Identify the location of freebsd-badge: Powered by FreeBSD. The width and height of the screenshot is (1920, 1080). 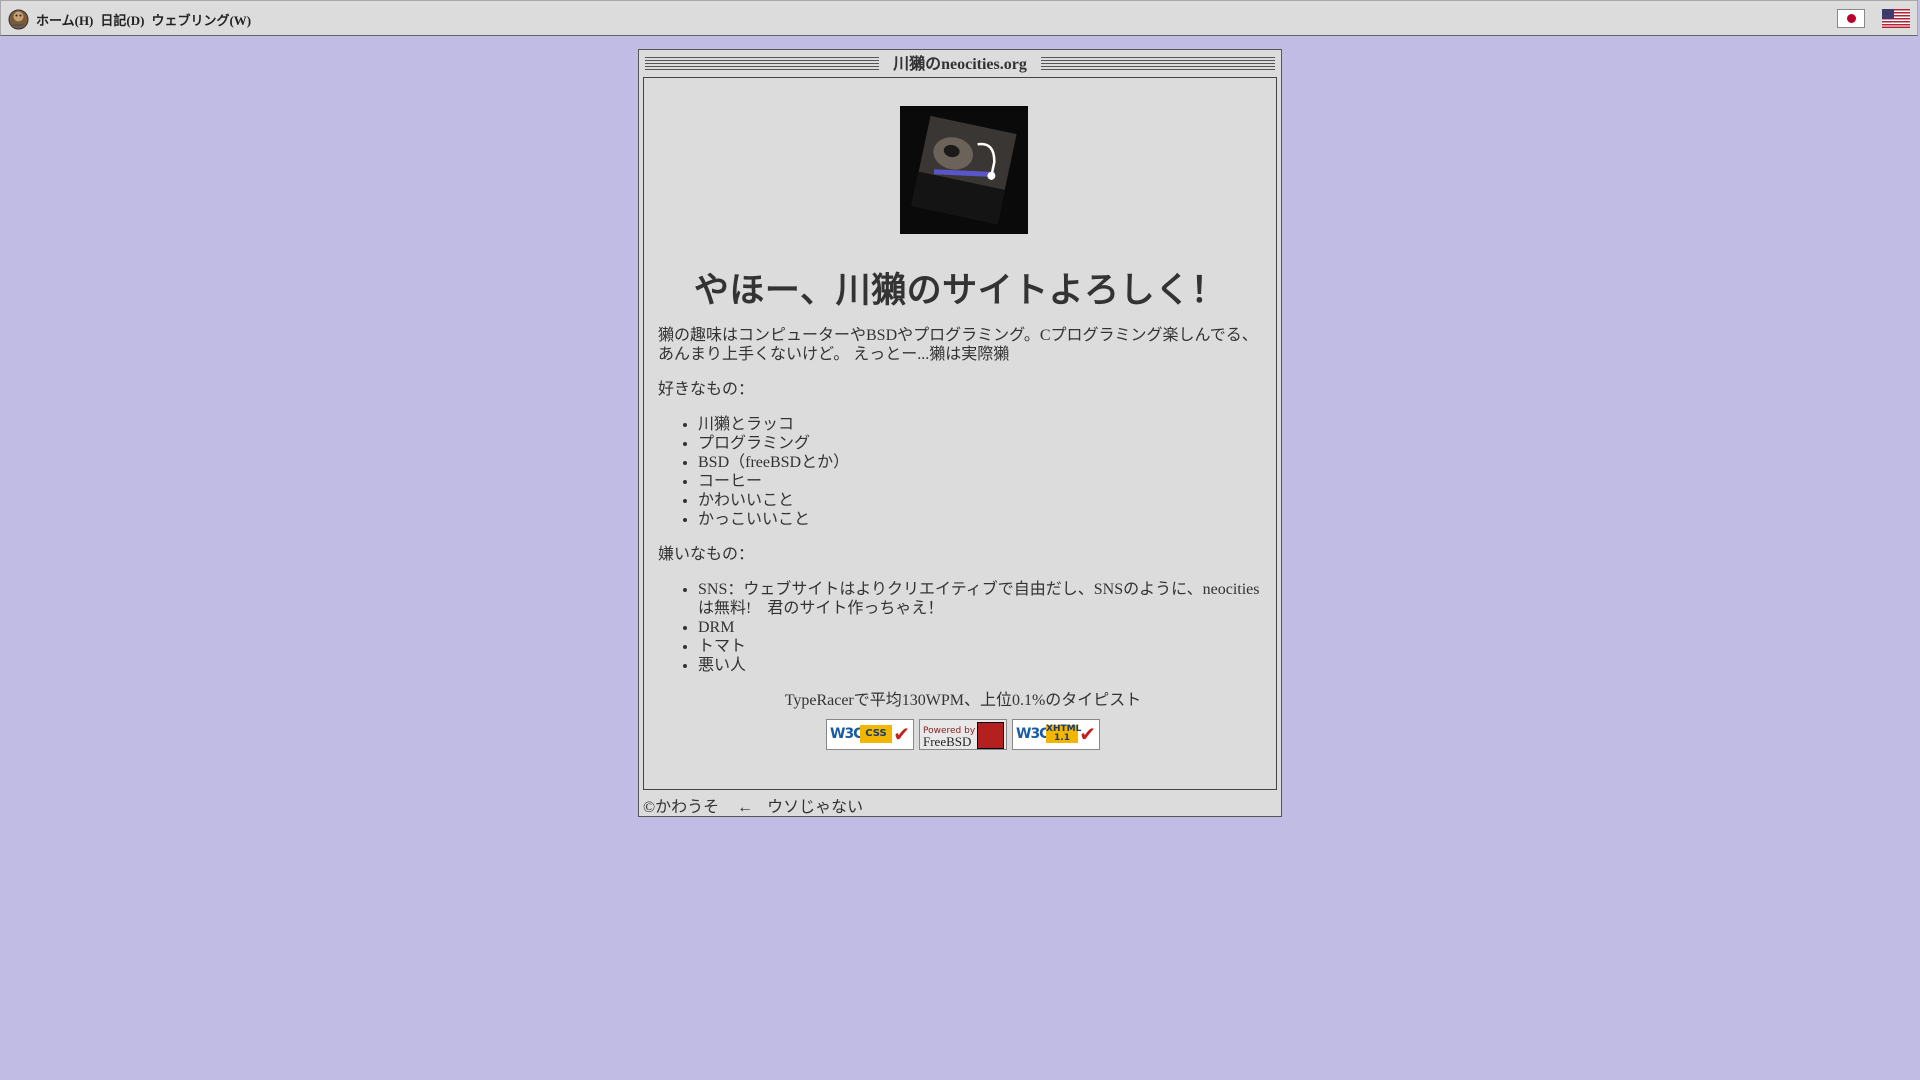
(963, 734).